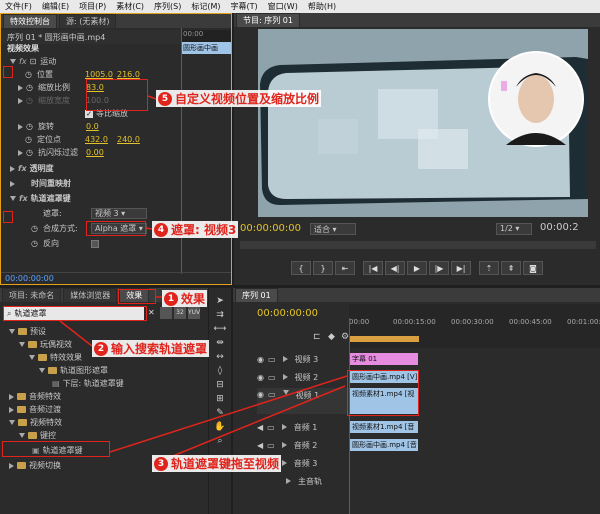  What do you see at coordinates (171, 298) in the screenshot?
I see `annotation-number: 1` at bounding box center [171, 298].